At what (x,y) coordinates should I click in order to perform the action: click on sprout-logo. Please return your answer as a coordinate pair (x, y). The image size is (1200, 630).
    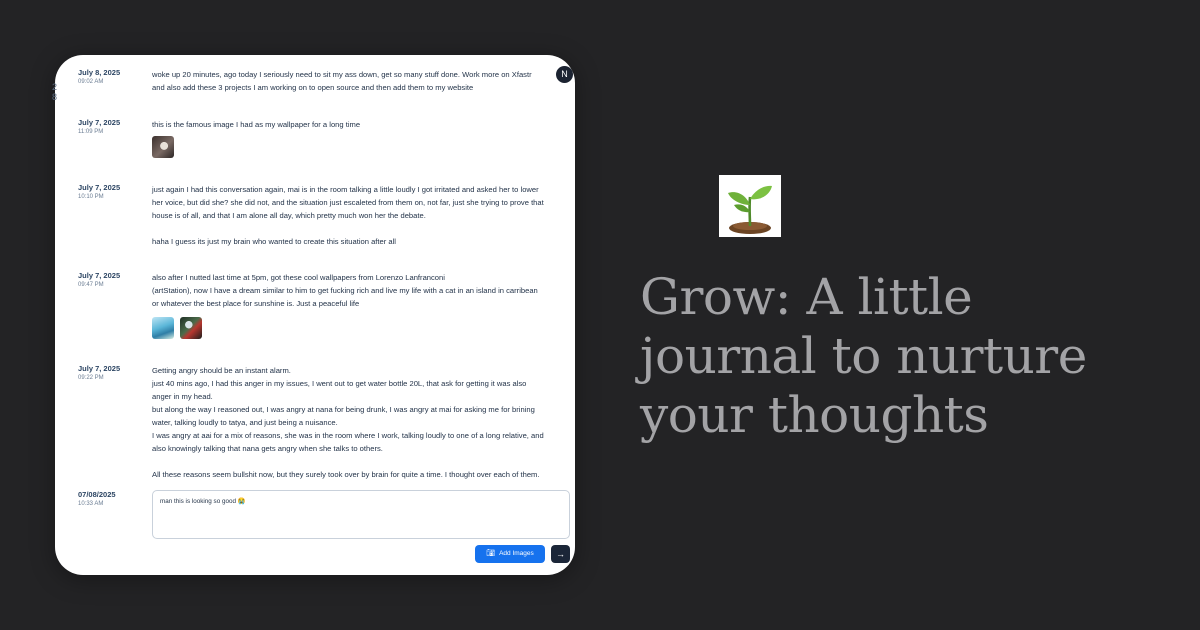
    Looking at the image, I should click on (750, 206).